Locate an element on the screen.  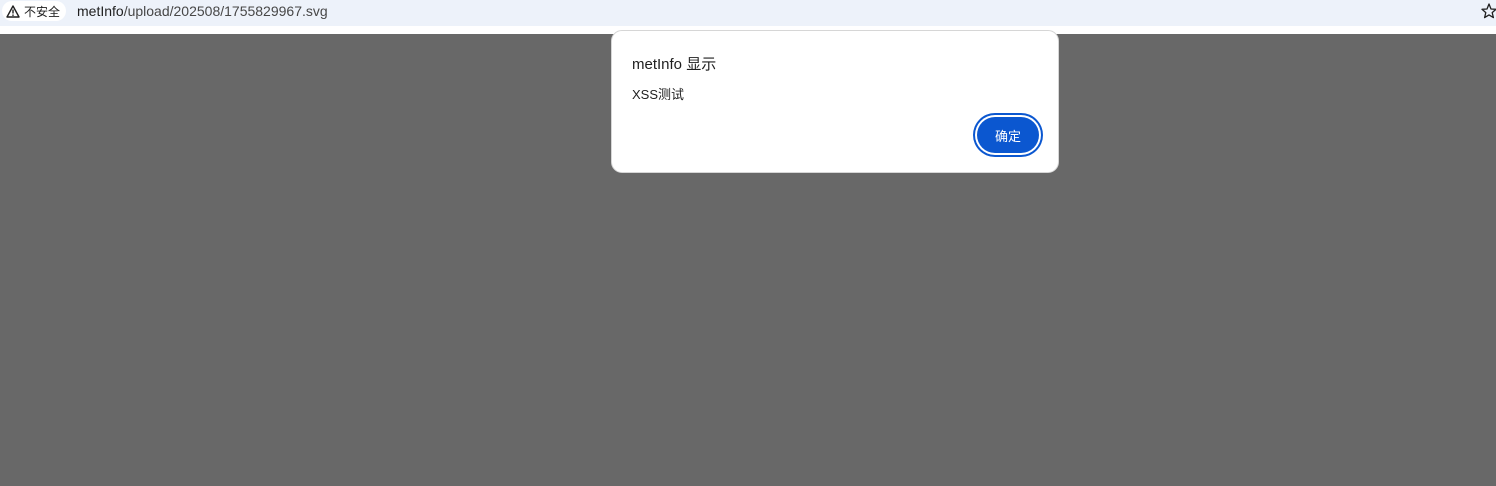
bookmark-star-icon is located at coordinates (1488, 11).